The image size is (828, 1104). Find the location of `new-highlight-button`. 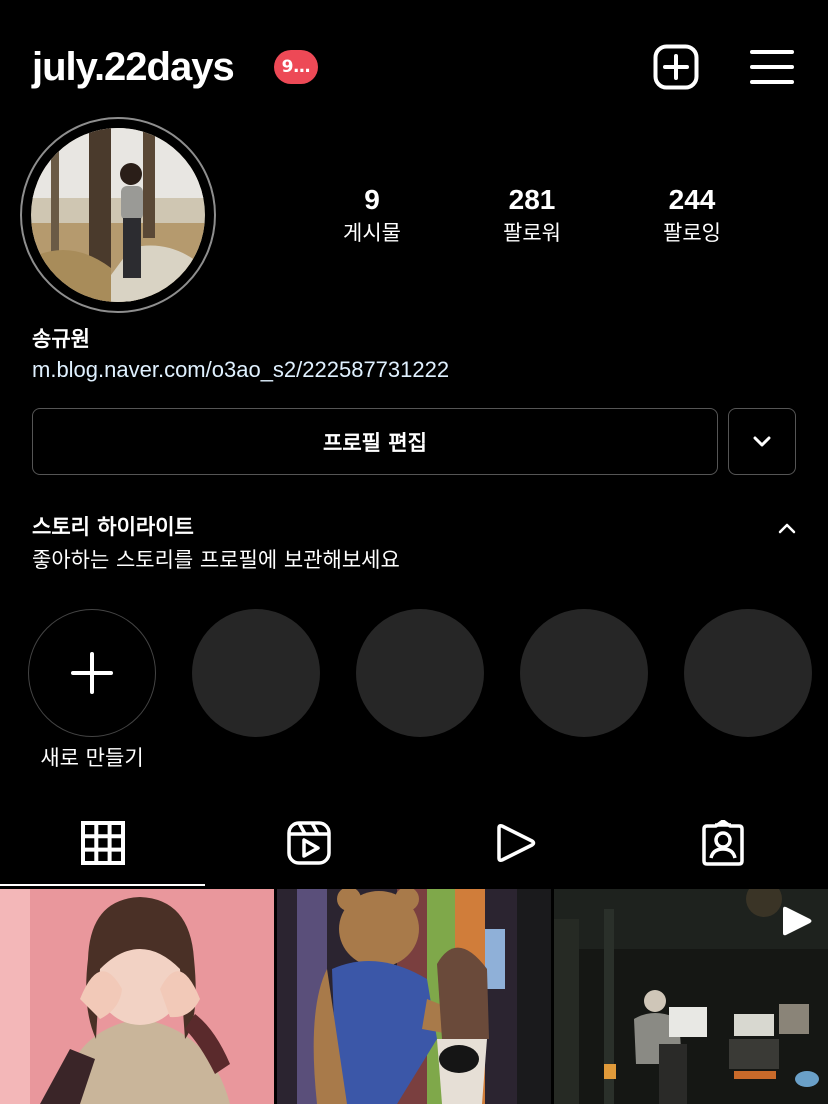

new-highlight-button is located at coordinates (92, 673).